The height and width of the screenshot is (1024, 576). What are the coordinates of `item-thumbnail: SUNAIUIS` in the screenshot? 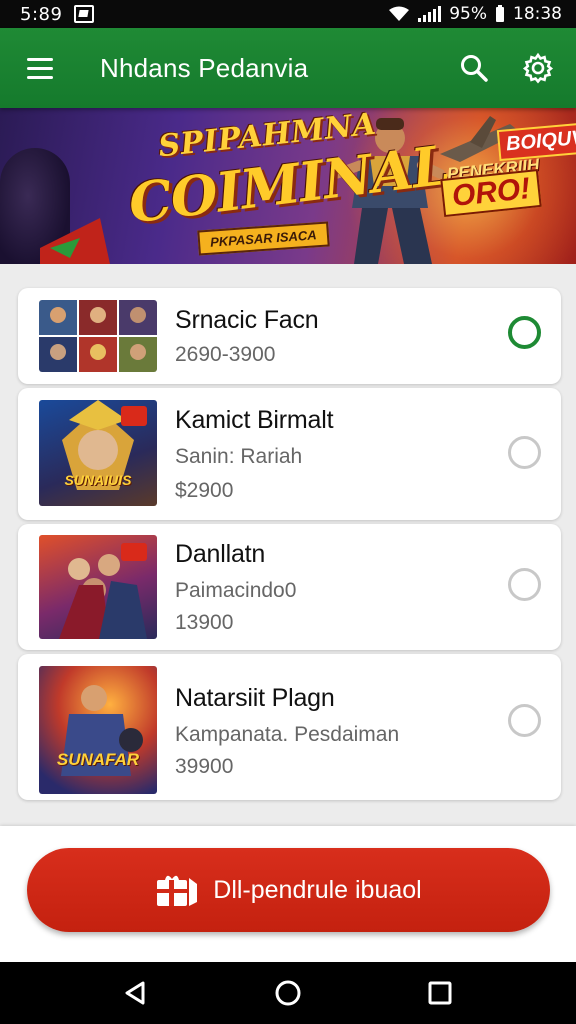 It's located at (98, 453).